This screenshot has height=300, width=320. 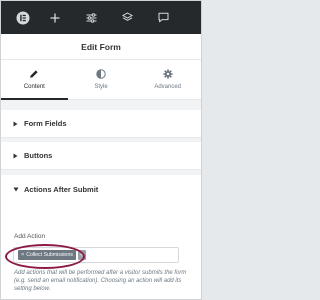 I want to click on tab-content: Content, so click(x=34, y=80).